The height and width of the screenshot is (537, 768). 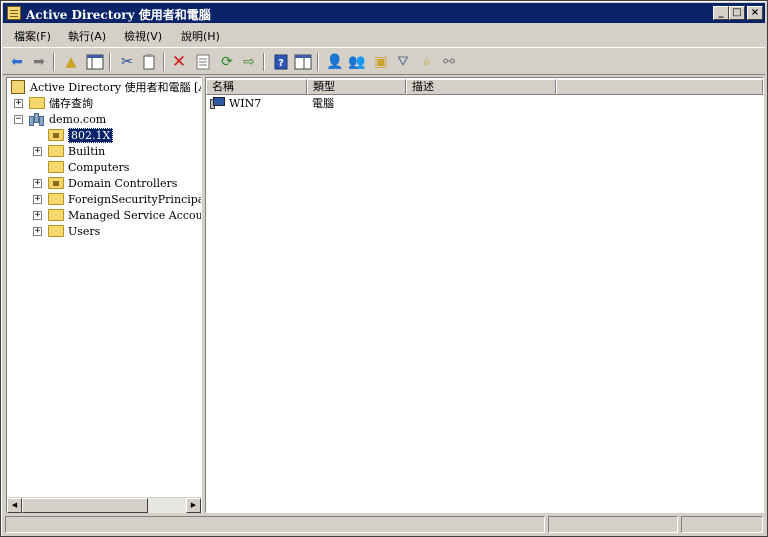 I want to click on ad-console-icon, so click(x=18, y=87).